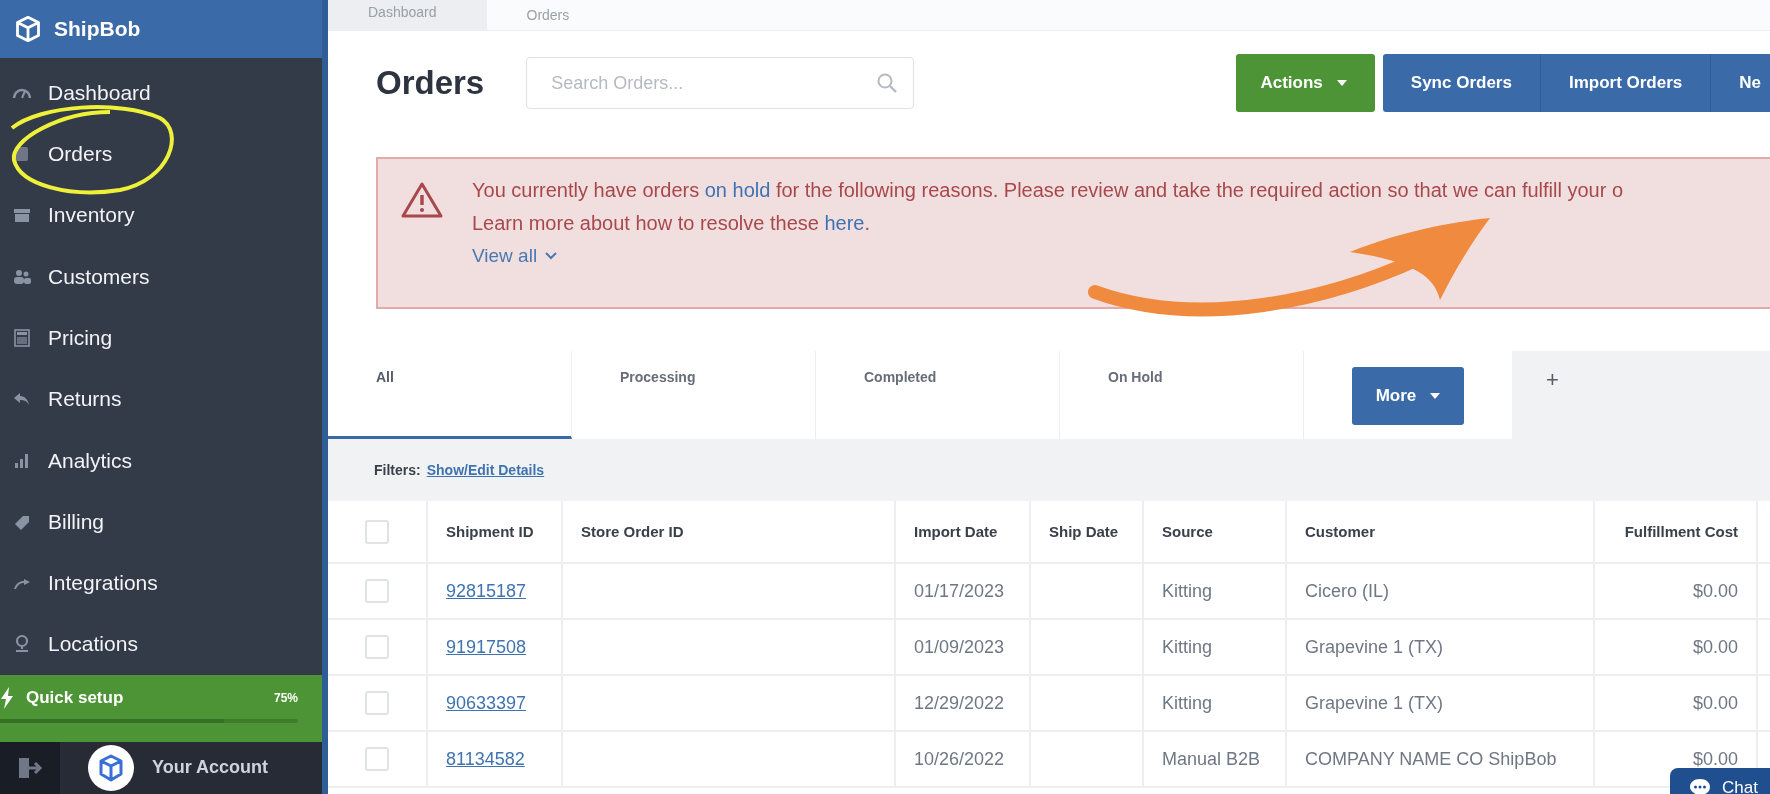 The height and width of the screenshot is (794, 1770). Describe the element at coordinates (161, 277) in the screenshot. I see `sidebar-item: Customers` at that location.